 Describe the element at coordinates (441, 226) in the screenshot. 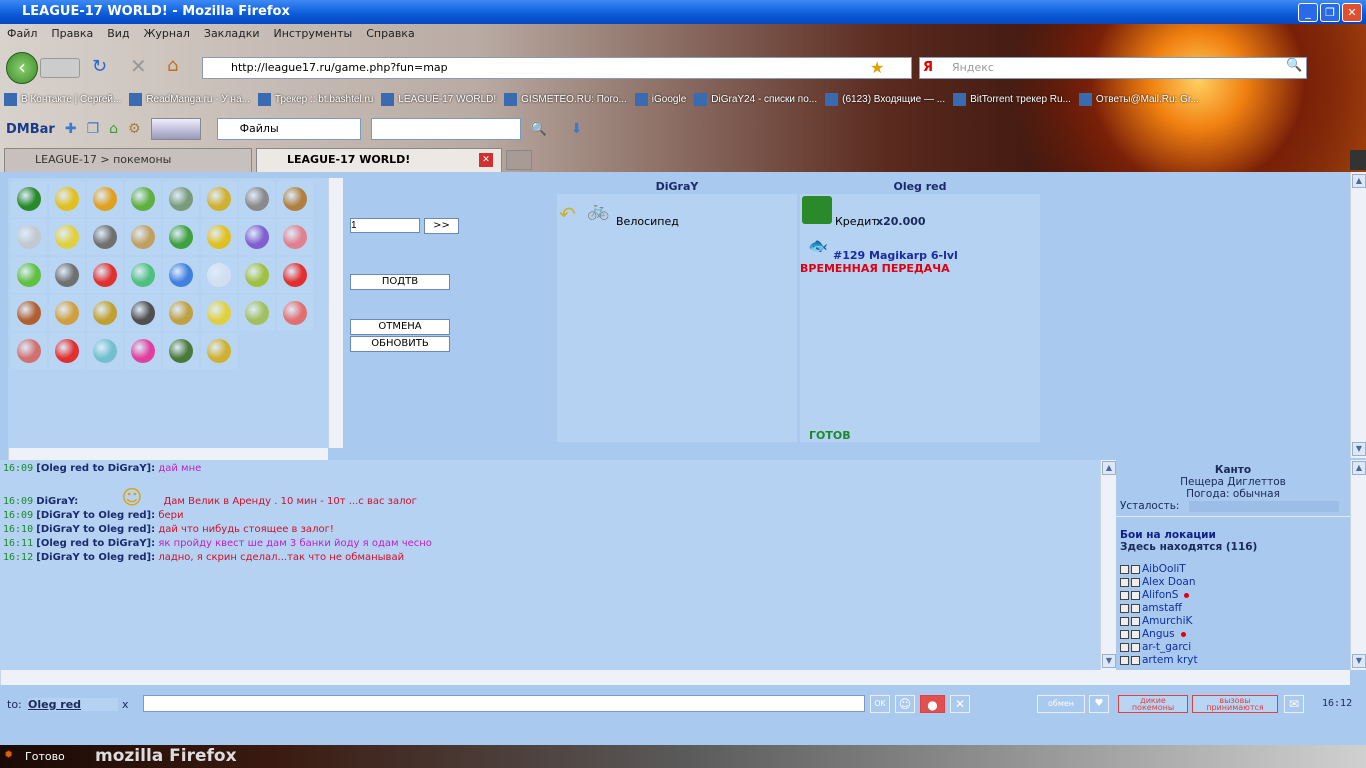

I see `add-button: >>` at that location.